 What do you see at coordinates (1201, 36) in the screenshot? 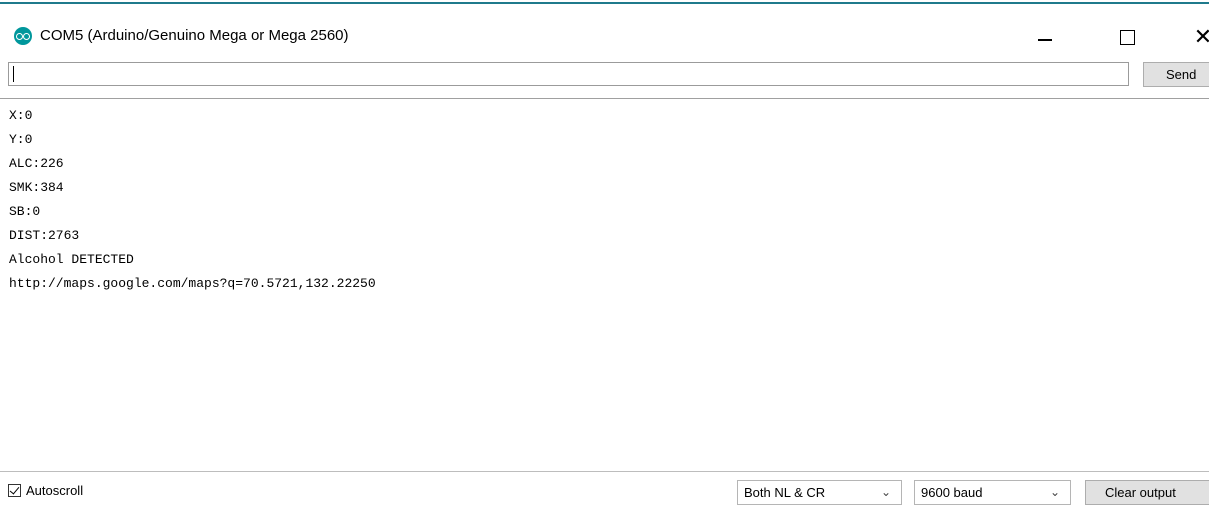
I see `close-icon: ✕` at bounding box center [1201, 36].